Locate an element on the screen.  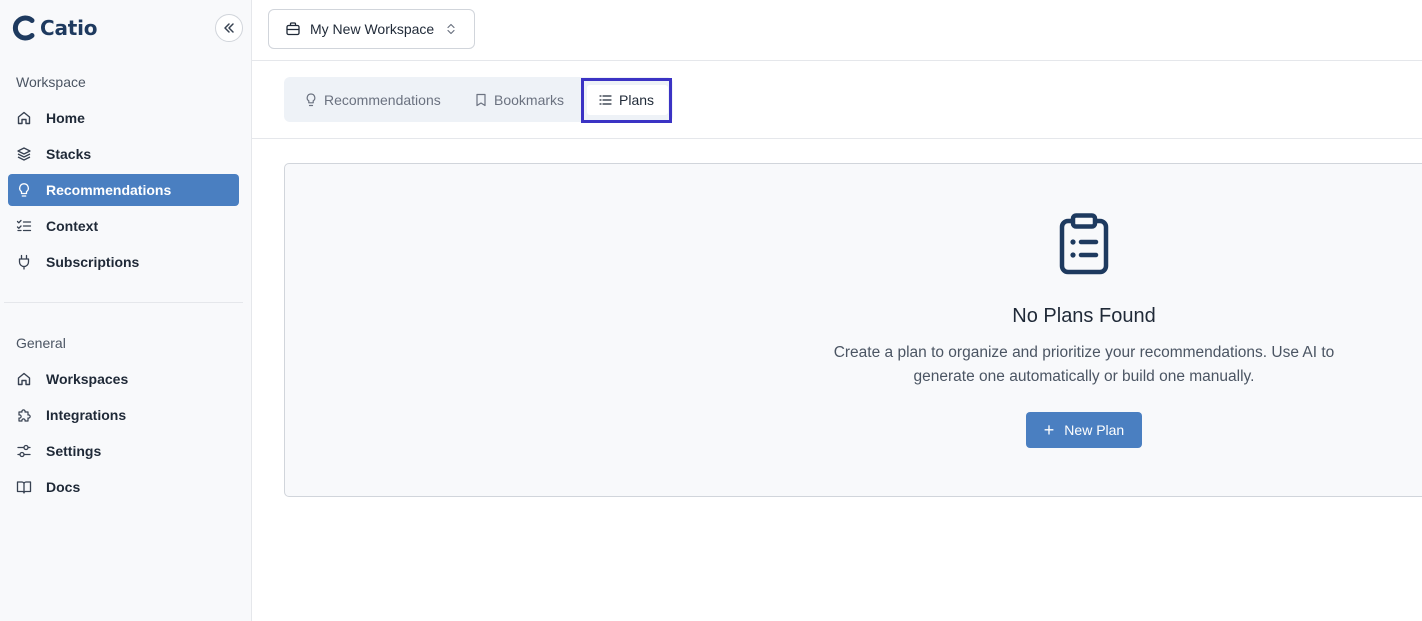
sliders-icon is located at coordinates (24, 451).